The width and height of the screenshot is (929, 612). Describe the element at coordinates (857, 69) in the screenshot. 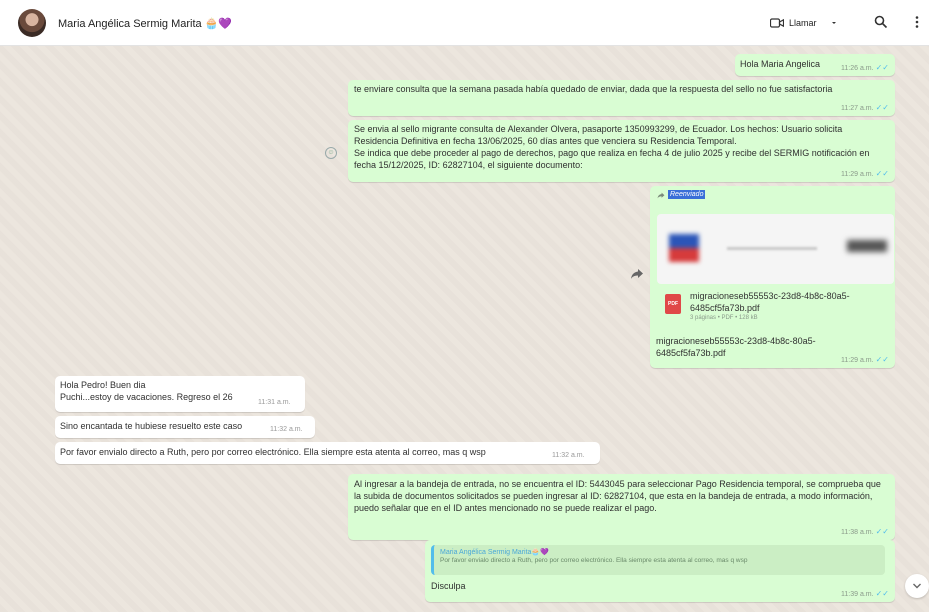

I see `message-time: 11:26 a.m.` at that location.